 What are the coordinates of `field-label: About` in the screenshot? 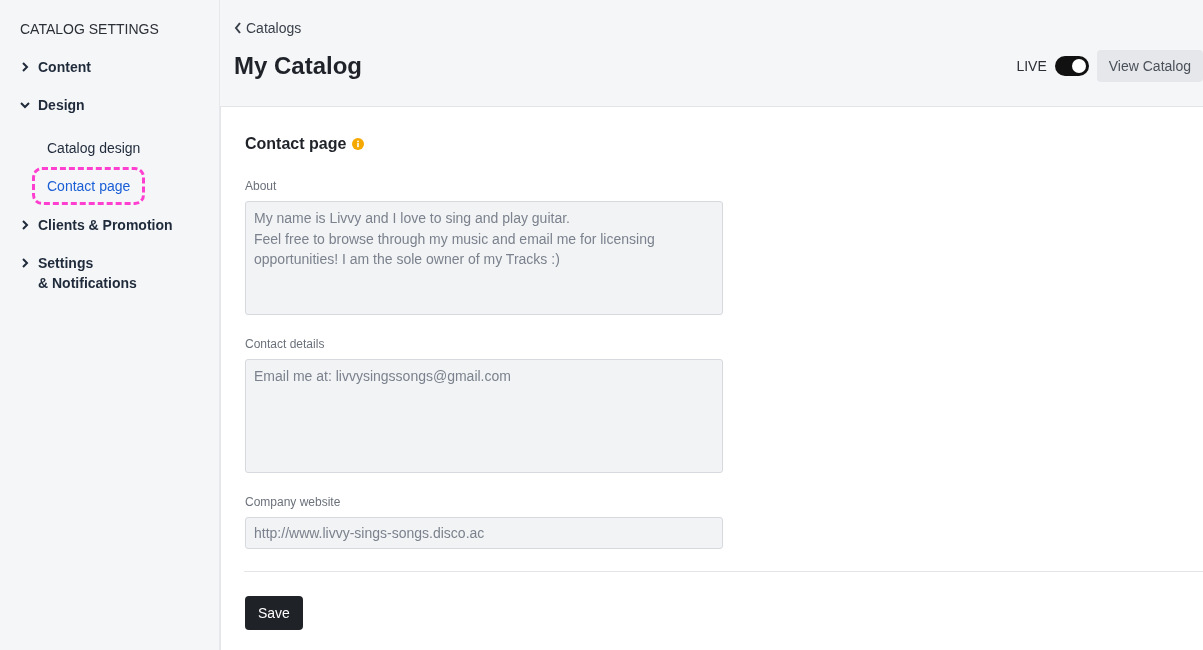 It's located at (261, 186).